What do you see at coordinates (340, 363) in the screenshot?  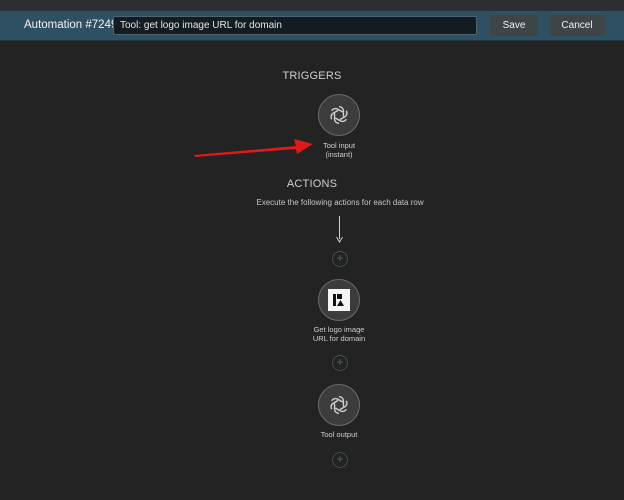 I see `add-action-button-2: +` at bounding box center [340, 363].